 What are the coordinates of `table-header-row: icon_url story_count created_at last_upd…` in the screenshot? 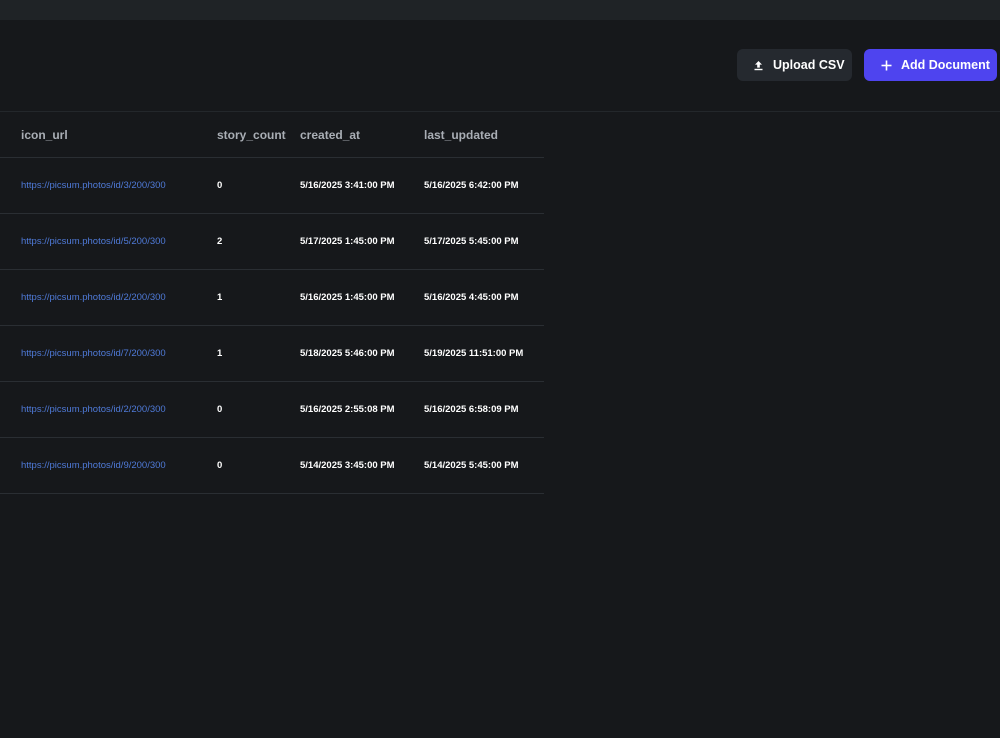 It's located at (272, 135).